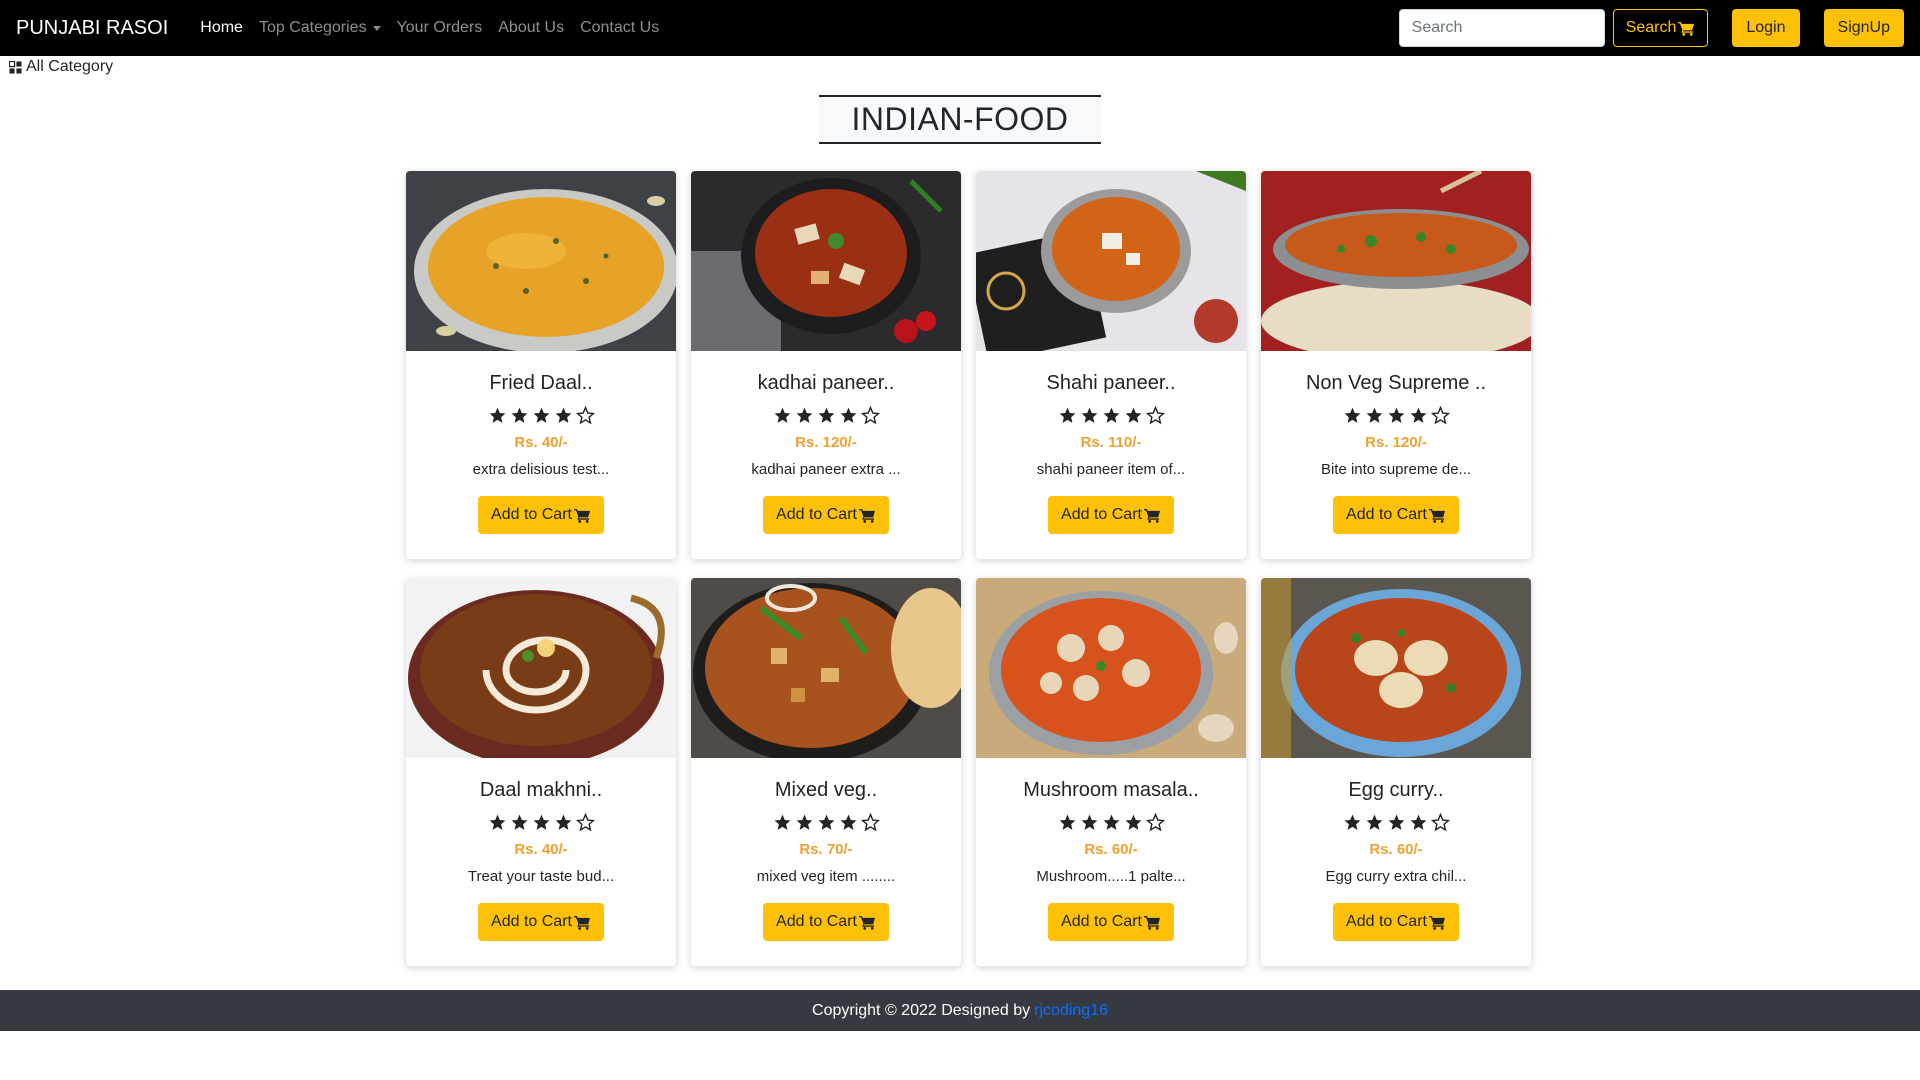 This screenshot has width=1920, height=1080. I want to click on all-category-label: All Category, so click(70, 66).